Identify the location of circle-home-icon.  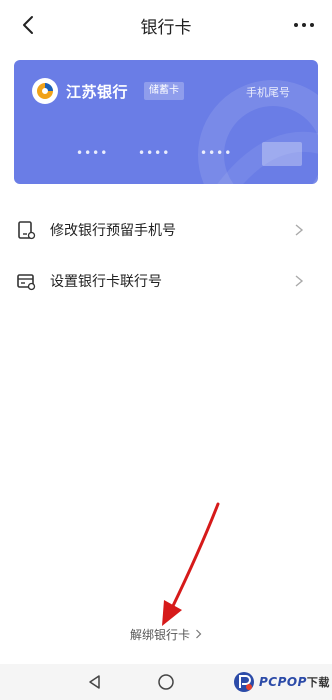
(166, 682).